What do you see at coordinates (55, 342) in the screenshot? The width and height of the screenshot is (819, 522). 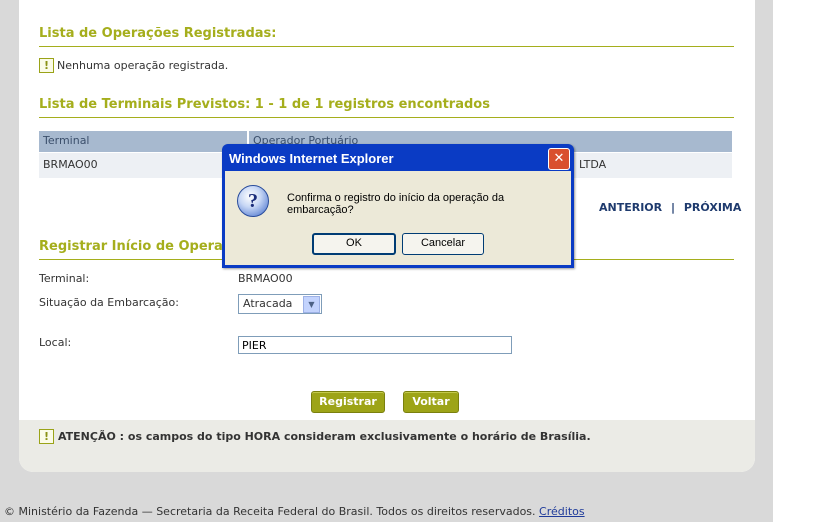 I see `local-label: Local:` at bounding box center [55, 342].